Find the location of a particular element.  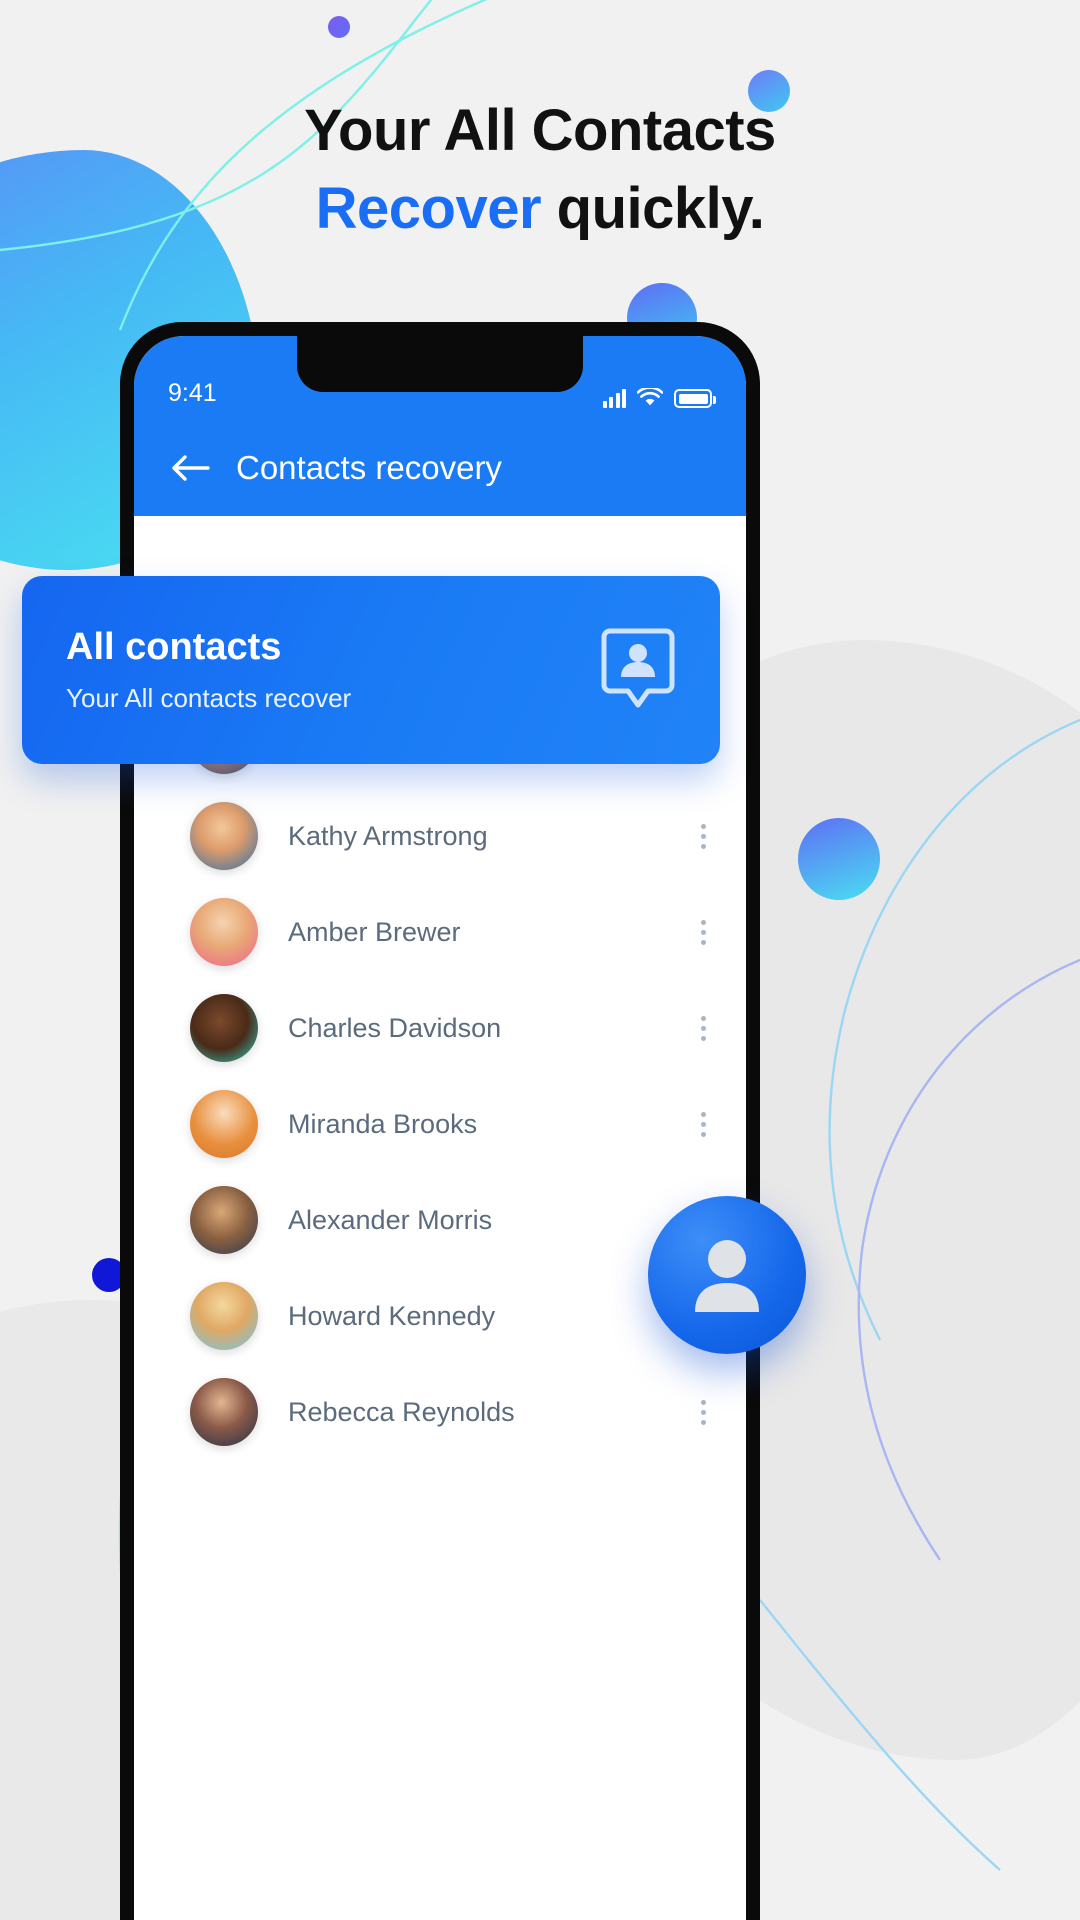

blue-dot-right is located at coordinates (839, 859).